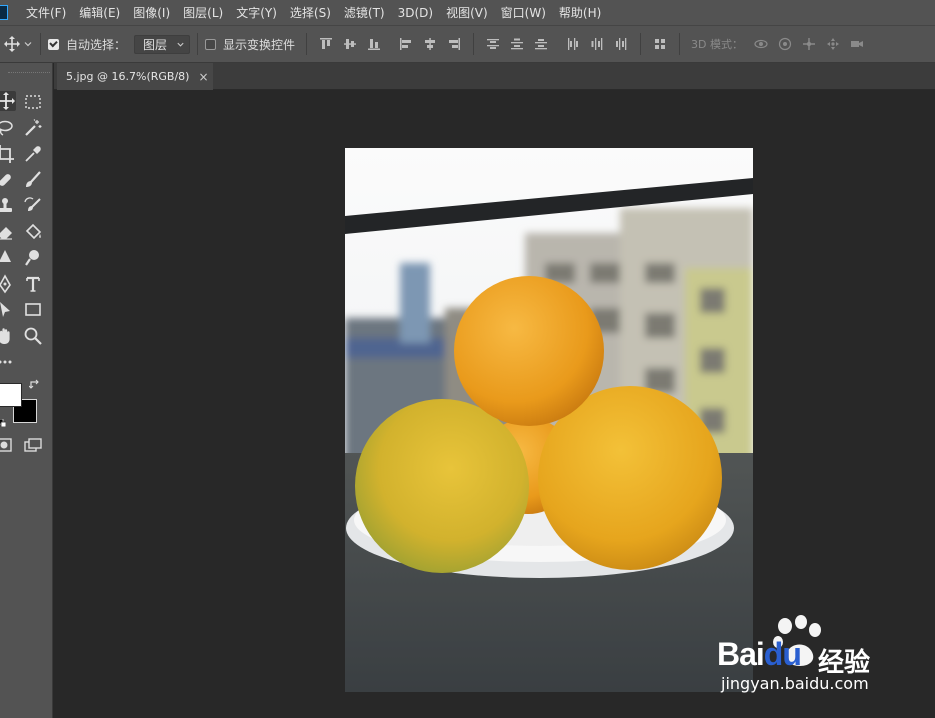  I want to click on hand-tool, so click(7, 336).